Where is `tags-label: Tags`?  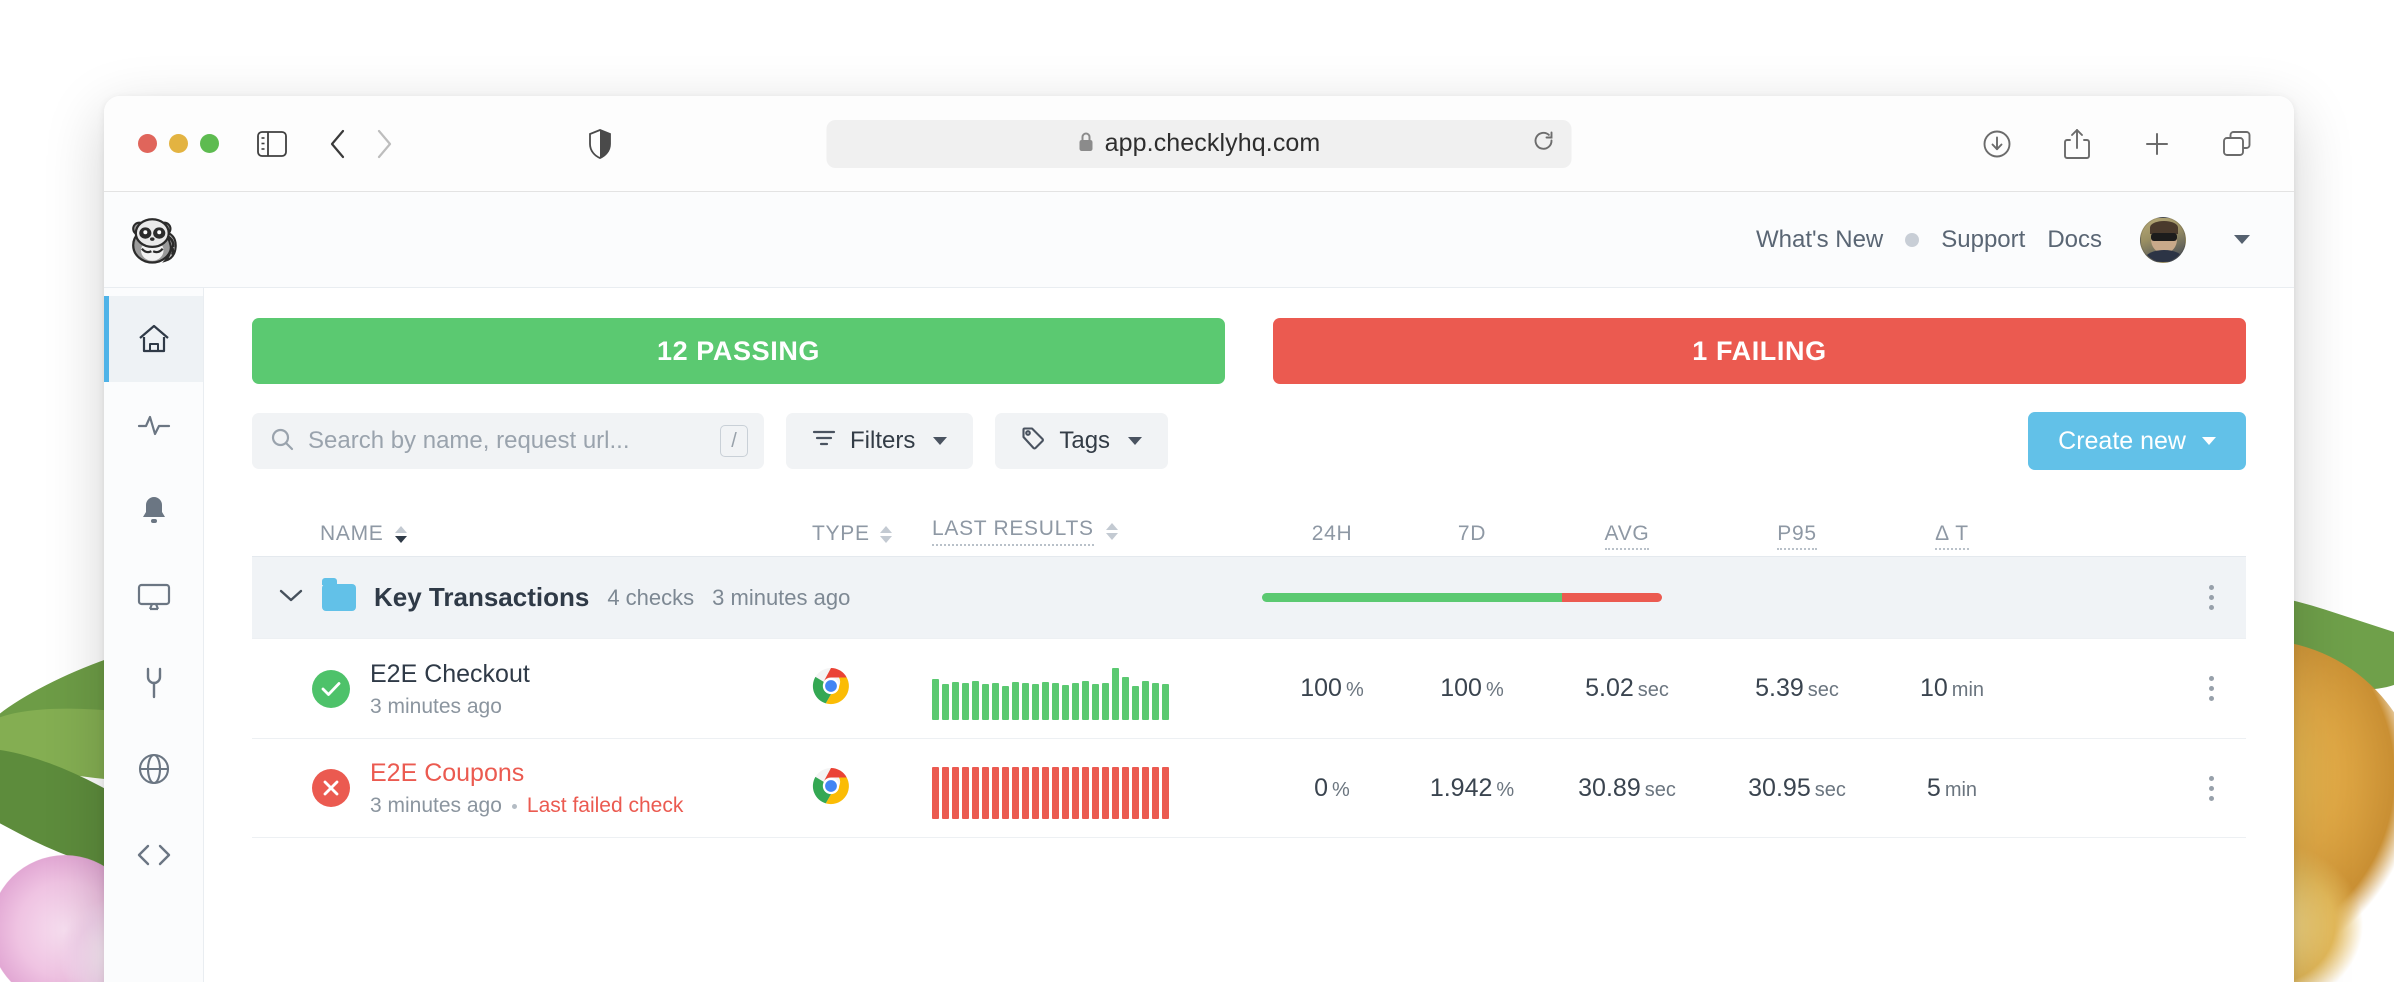
tags-label: Tags is located at coordinates (1085, 440).